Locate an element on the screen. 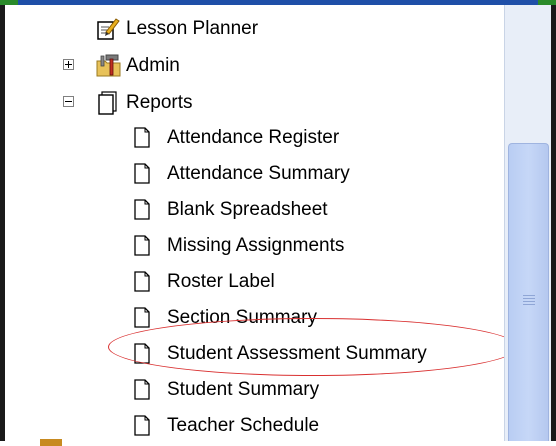 This screenshot has height=446, width=556. tree-item-label: Lesson Planner is located at coordinates (192, 28).